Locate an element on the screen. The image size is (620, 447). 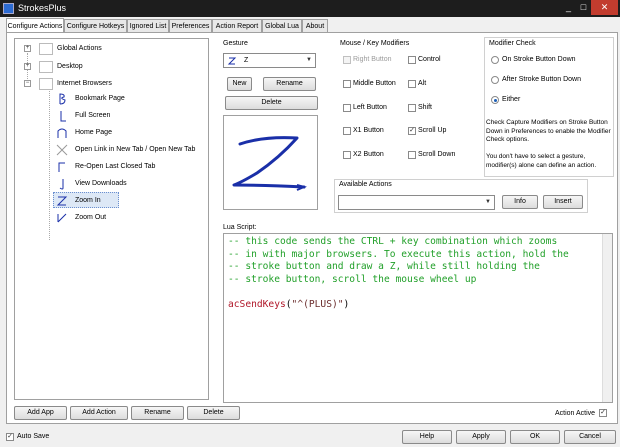
help-button: Help is located at coordinates (427, 437).